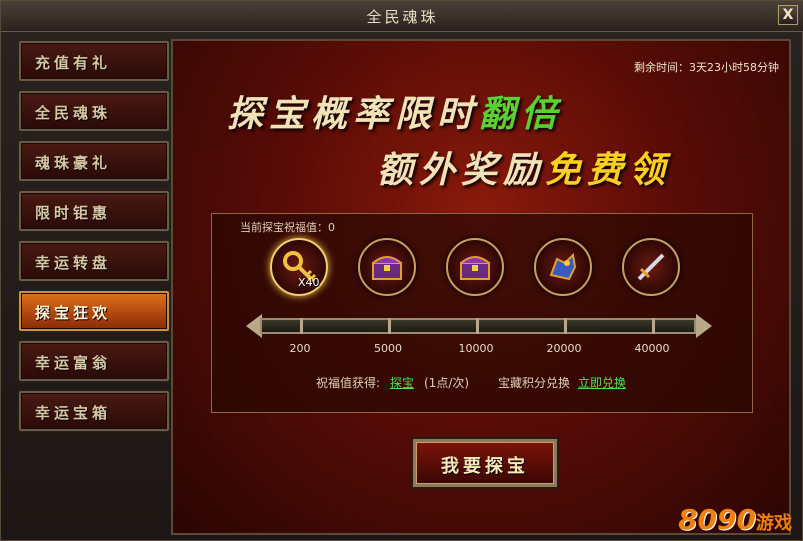 The width and height of the screenshot is (803, 541). What do you see at coordinates (461, 170) in the screenshot?
I see `banner-line-2-text: 额外奖励` at bounding box center [461, 170].